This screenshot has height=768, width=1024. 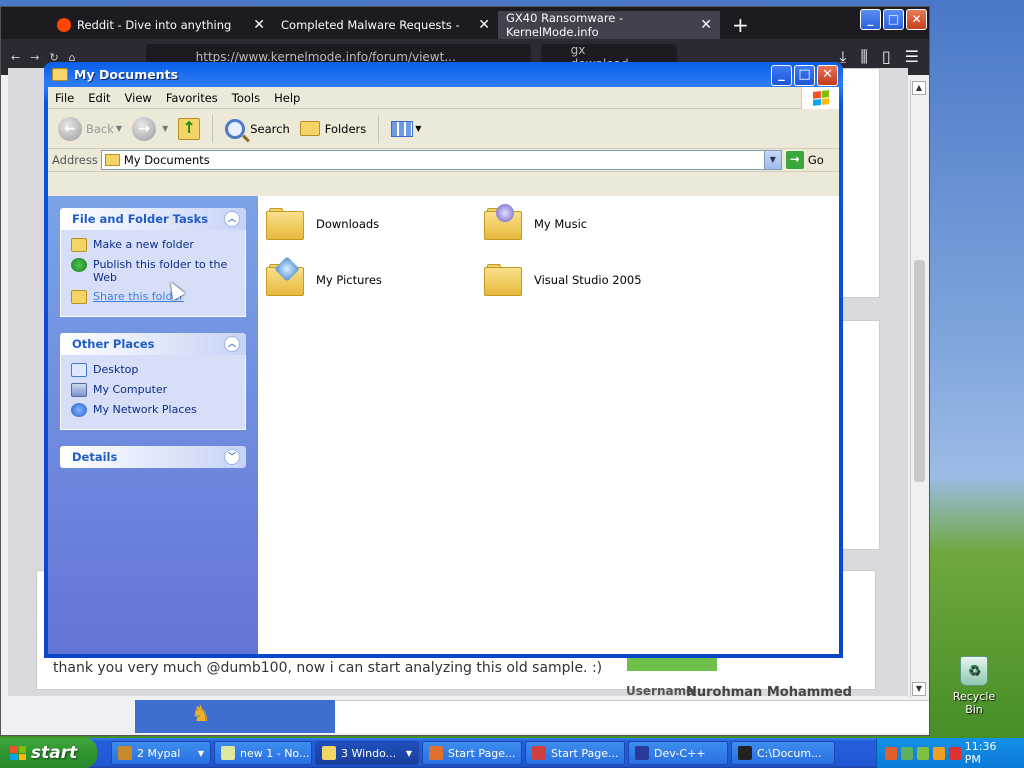 I want to click on forward-arrow-icon: →, so click(x=34, y=57).